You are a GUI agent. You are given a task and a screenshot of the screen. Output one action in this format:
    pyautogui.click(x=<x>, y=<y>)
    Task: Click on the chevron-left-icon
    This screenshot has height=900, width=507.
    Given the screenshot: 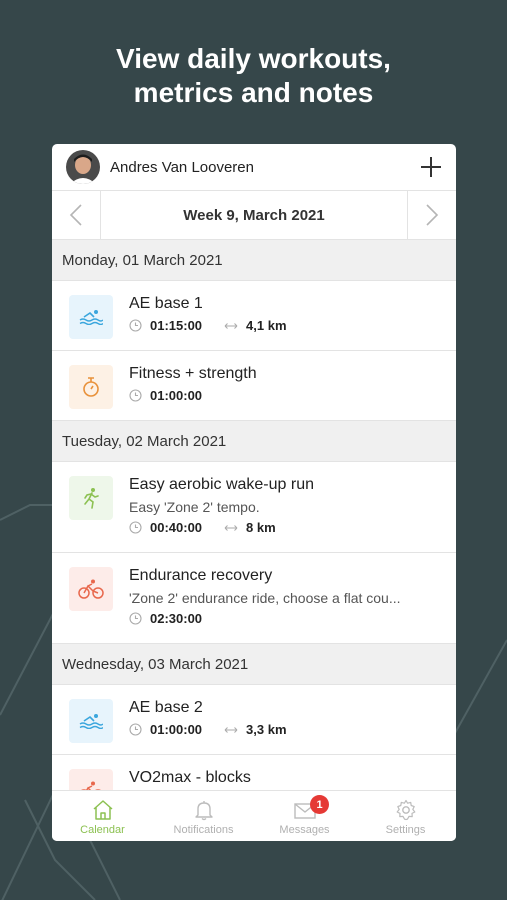 What is the action you would take?
    pyautogui.click(x=75, y=215)
    